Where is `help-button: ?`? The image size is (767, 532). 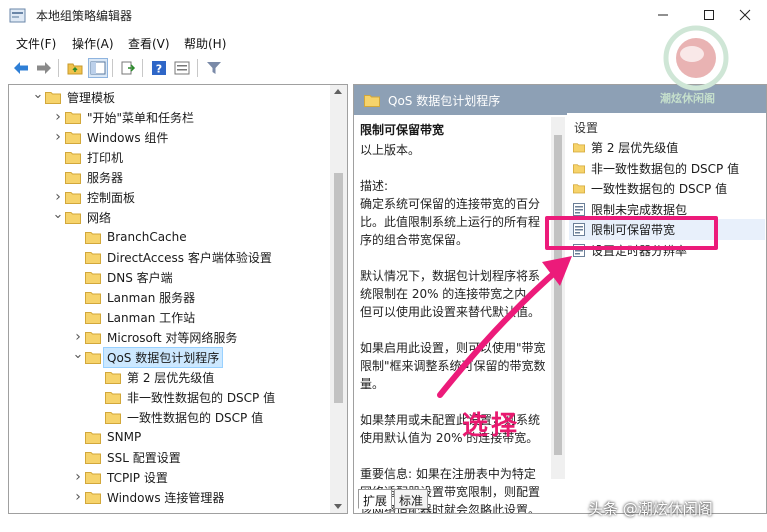
help-button: ? is located at coordinates (159, 68).